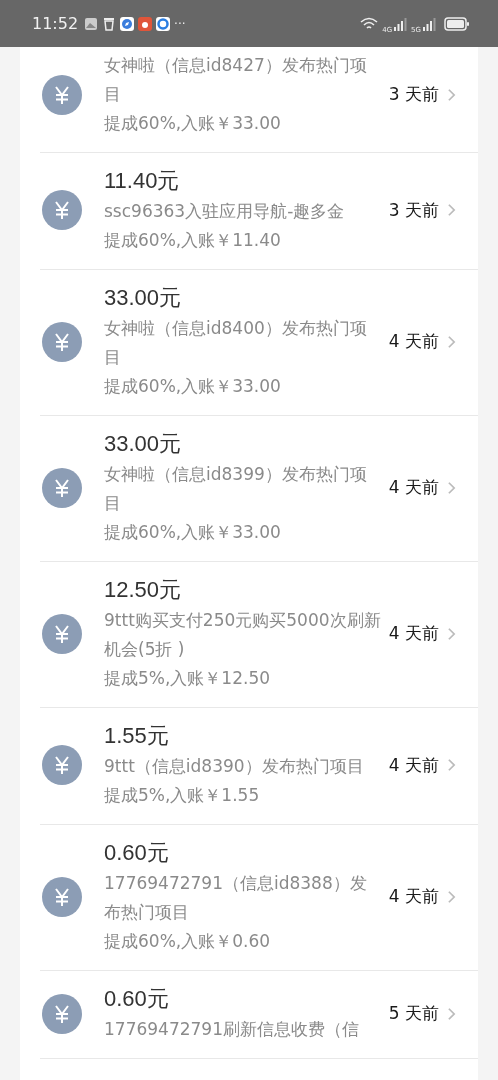 The height and width of the screenshot is (1080, 498). I want to click on trash-icon, so click(109, 23).